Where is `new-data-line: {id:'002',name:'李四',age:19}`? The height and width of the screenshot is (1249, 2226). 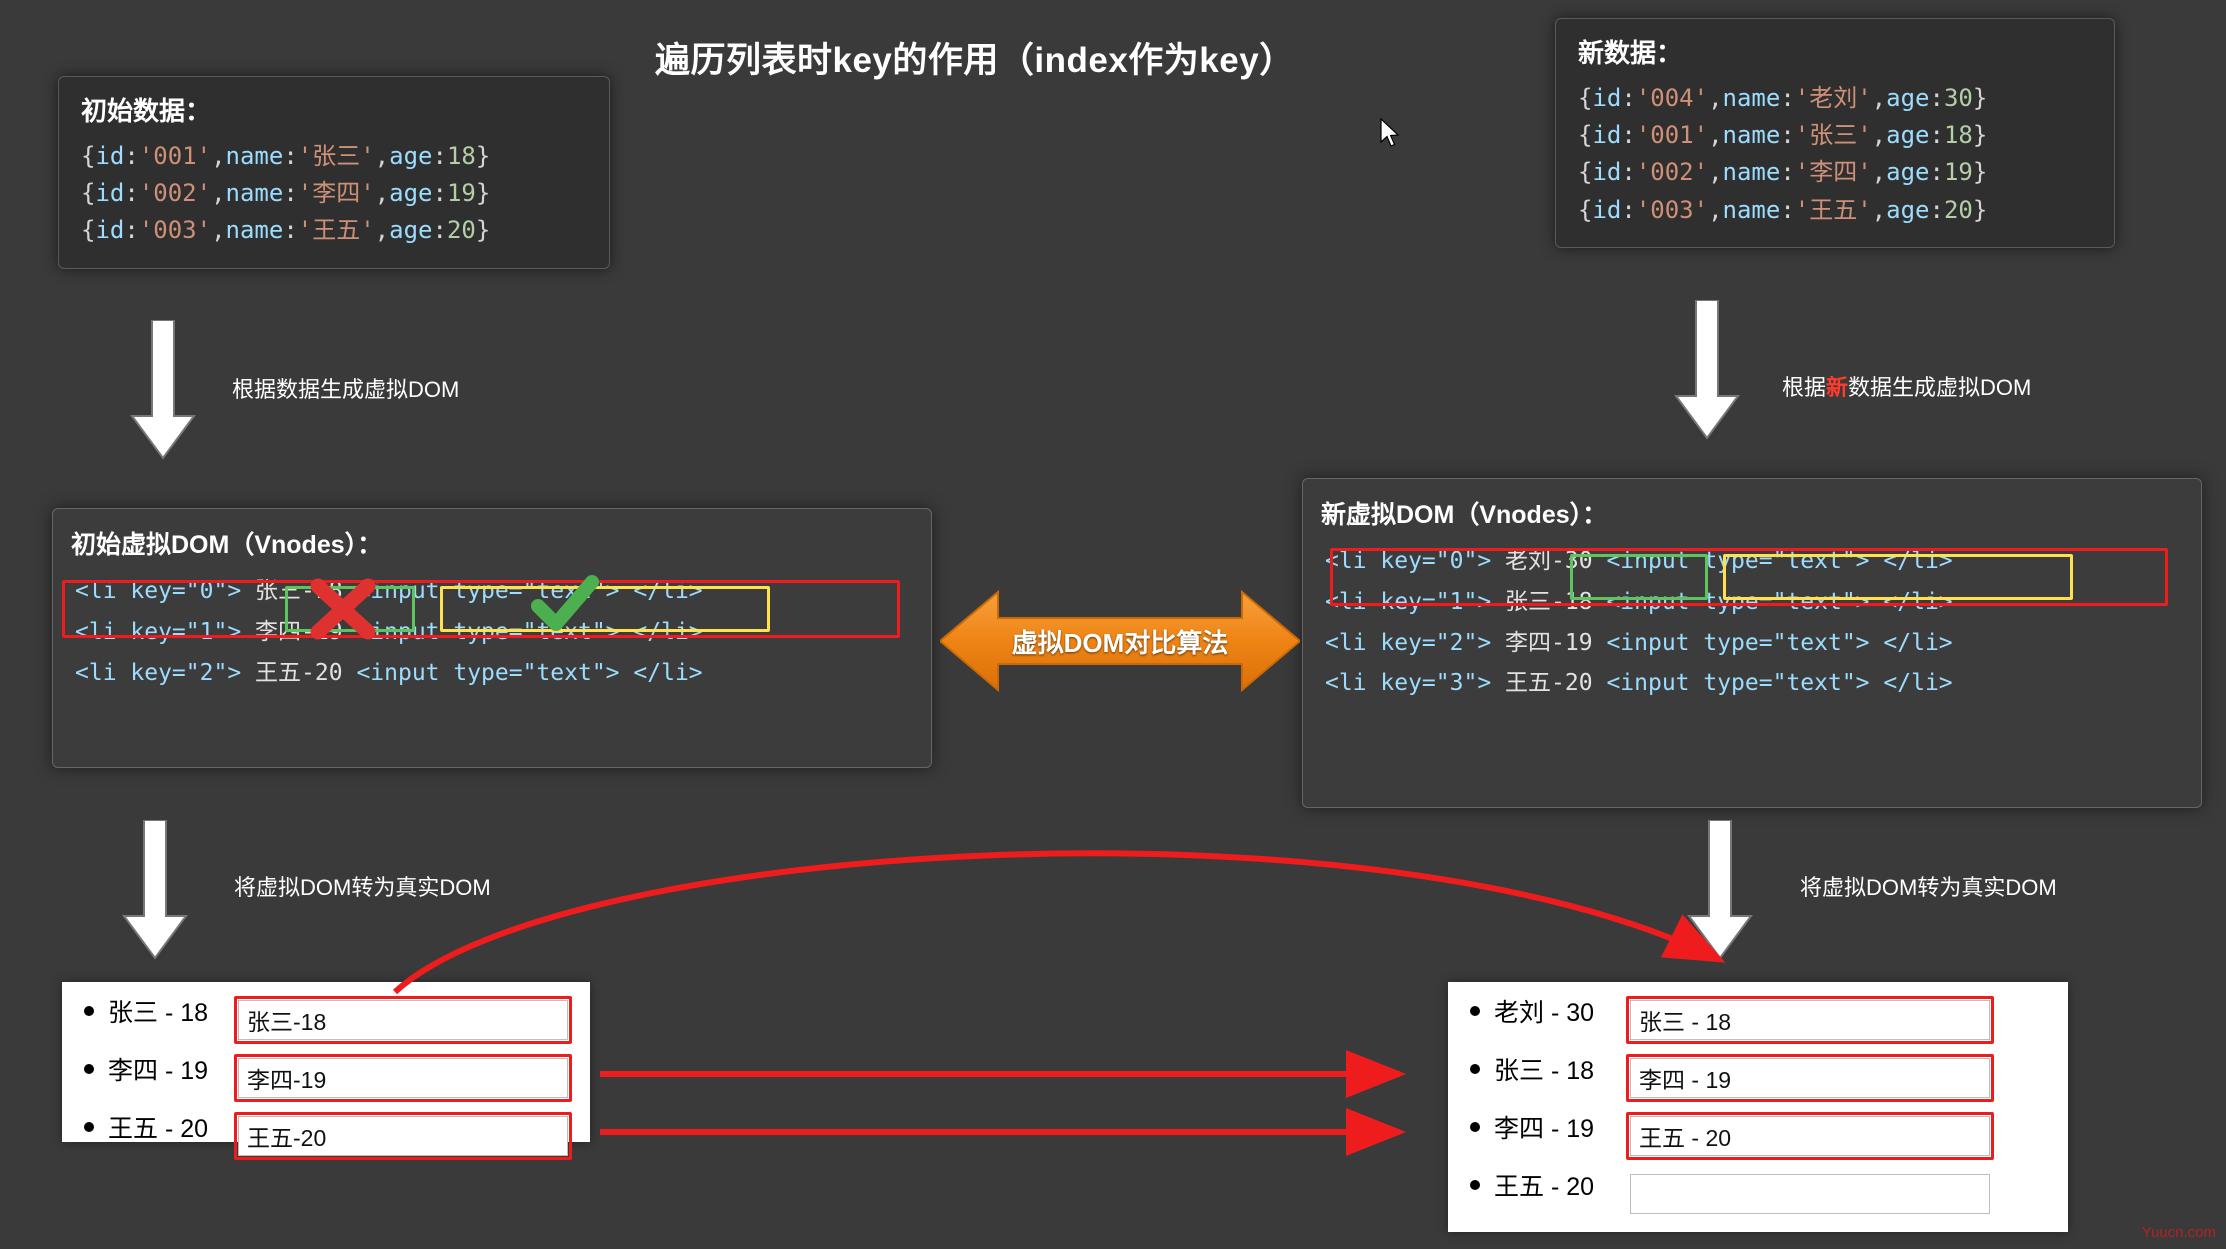
new-data-line: {id:'002',name:'李四',age:19} is located at coordinates (1783, 172).